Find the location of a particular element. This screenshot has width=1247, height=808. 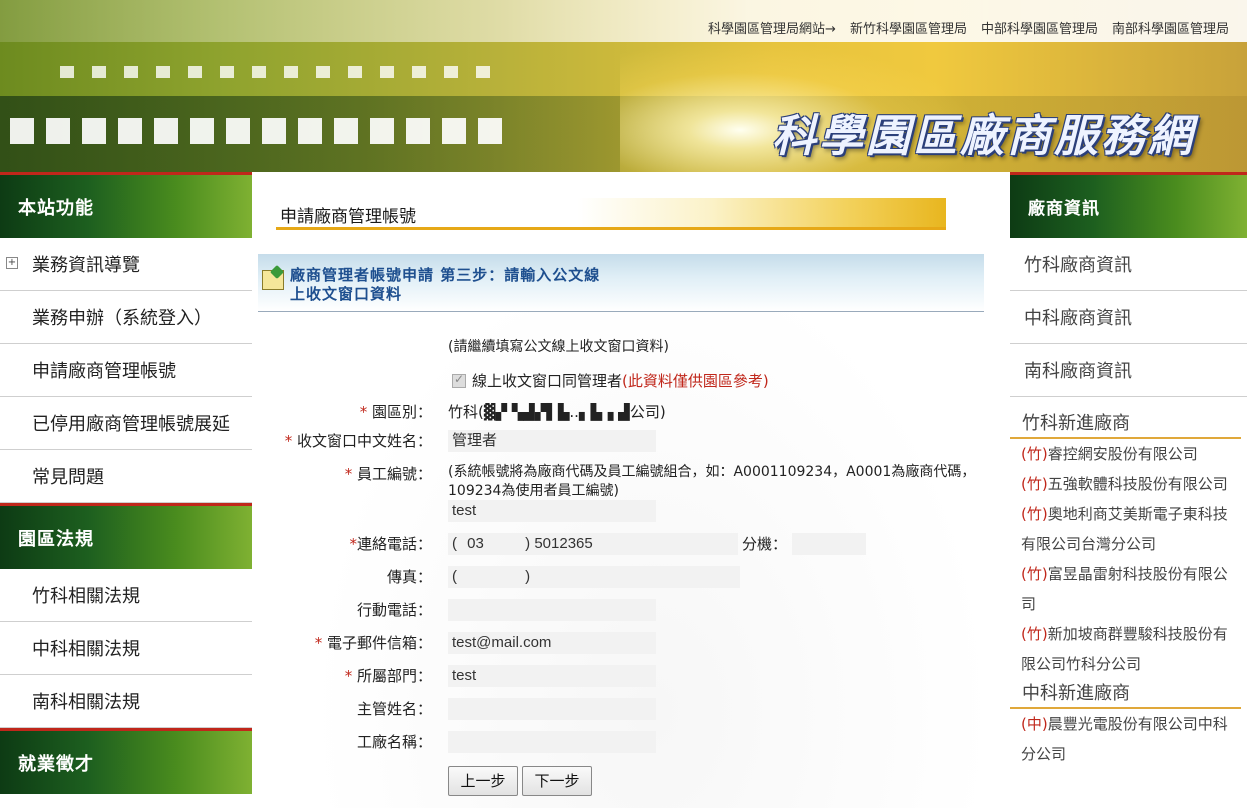

banner-decor-blocks is located at coordinates (256, 131).